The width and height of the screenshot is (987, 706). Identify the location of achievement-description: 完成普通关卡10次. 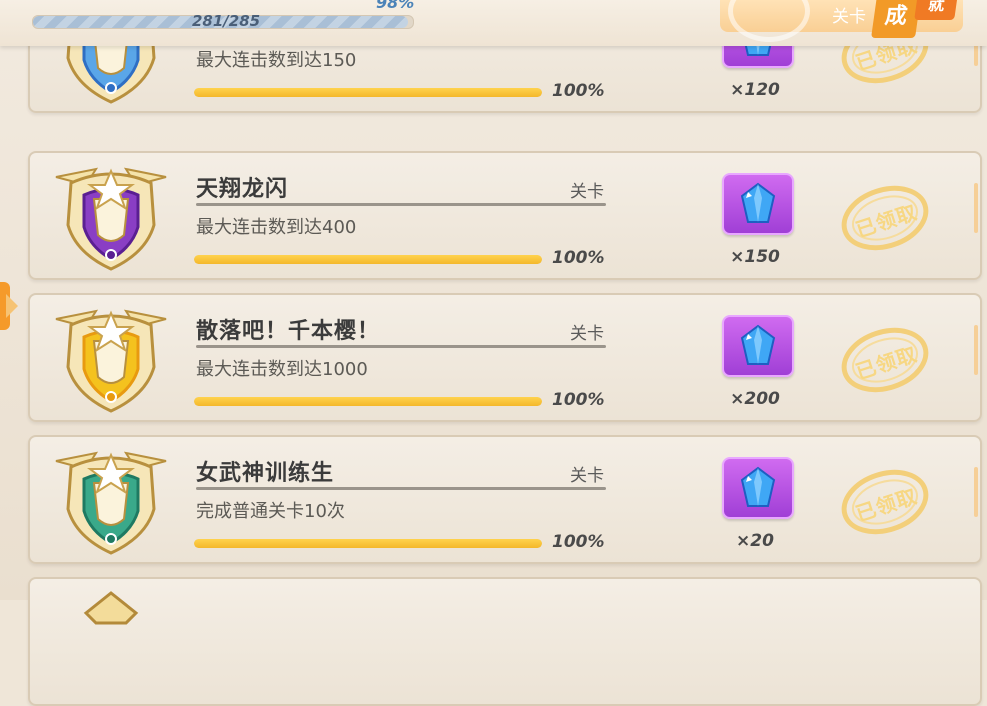
(270, 511).